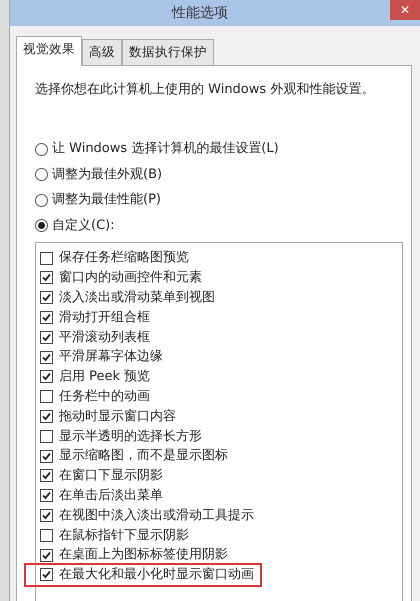 This screenshot has height=601, width=420. Describe the element at coordinates (111, 357) in the screenshot. I see `checkbox-label: 平滑屏幕字体边缘` at that location.